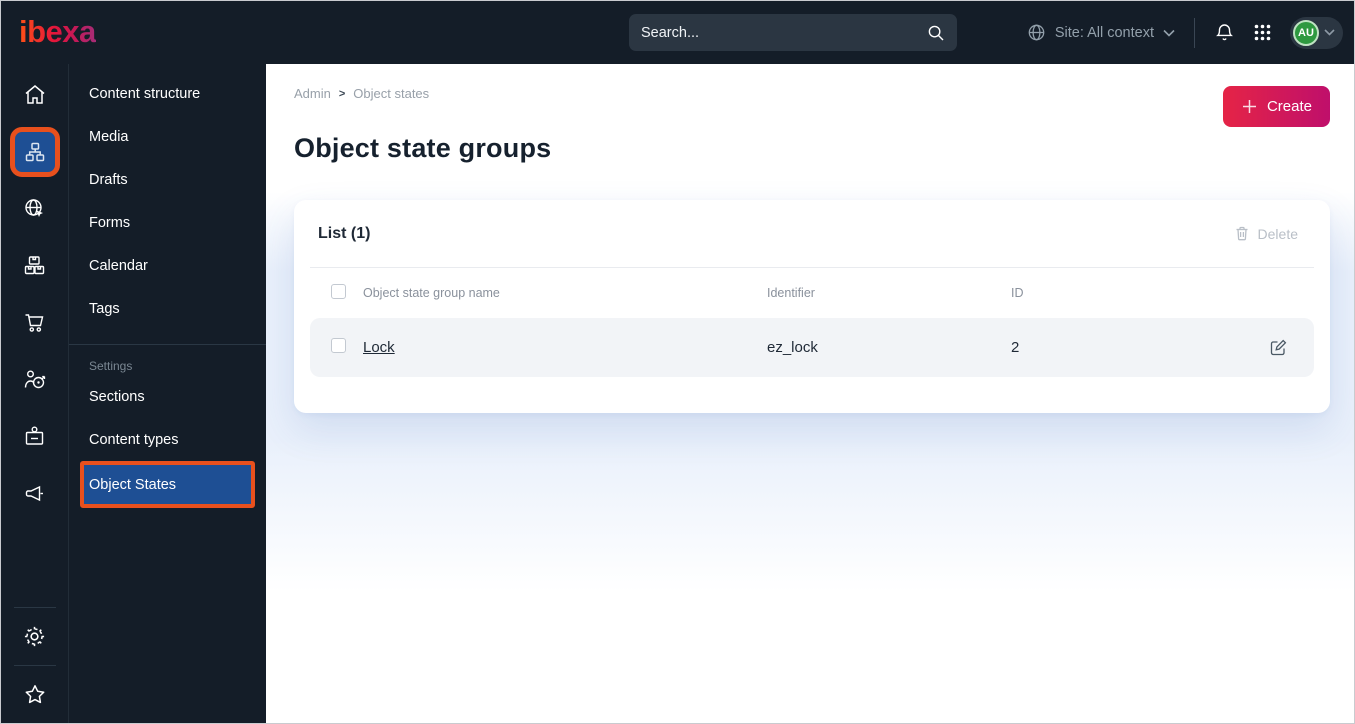 Image resolution: width=1355 pixels, height=724 pixels. I want to click on search-icon, so click(936, 33).